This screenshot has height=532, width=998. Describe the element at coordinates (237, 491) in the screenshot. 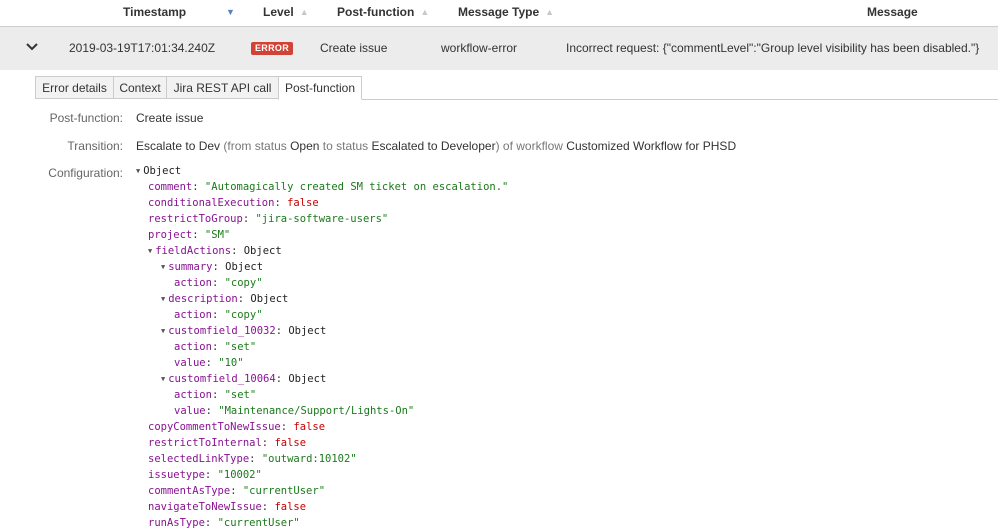

I see `tree-node: commentAsType: "currentUser"` at that location.